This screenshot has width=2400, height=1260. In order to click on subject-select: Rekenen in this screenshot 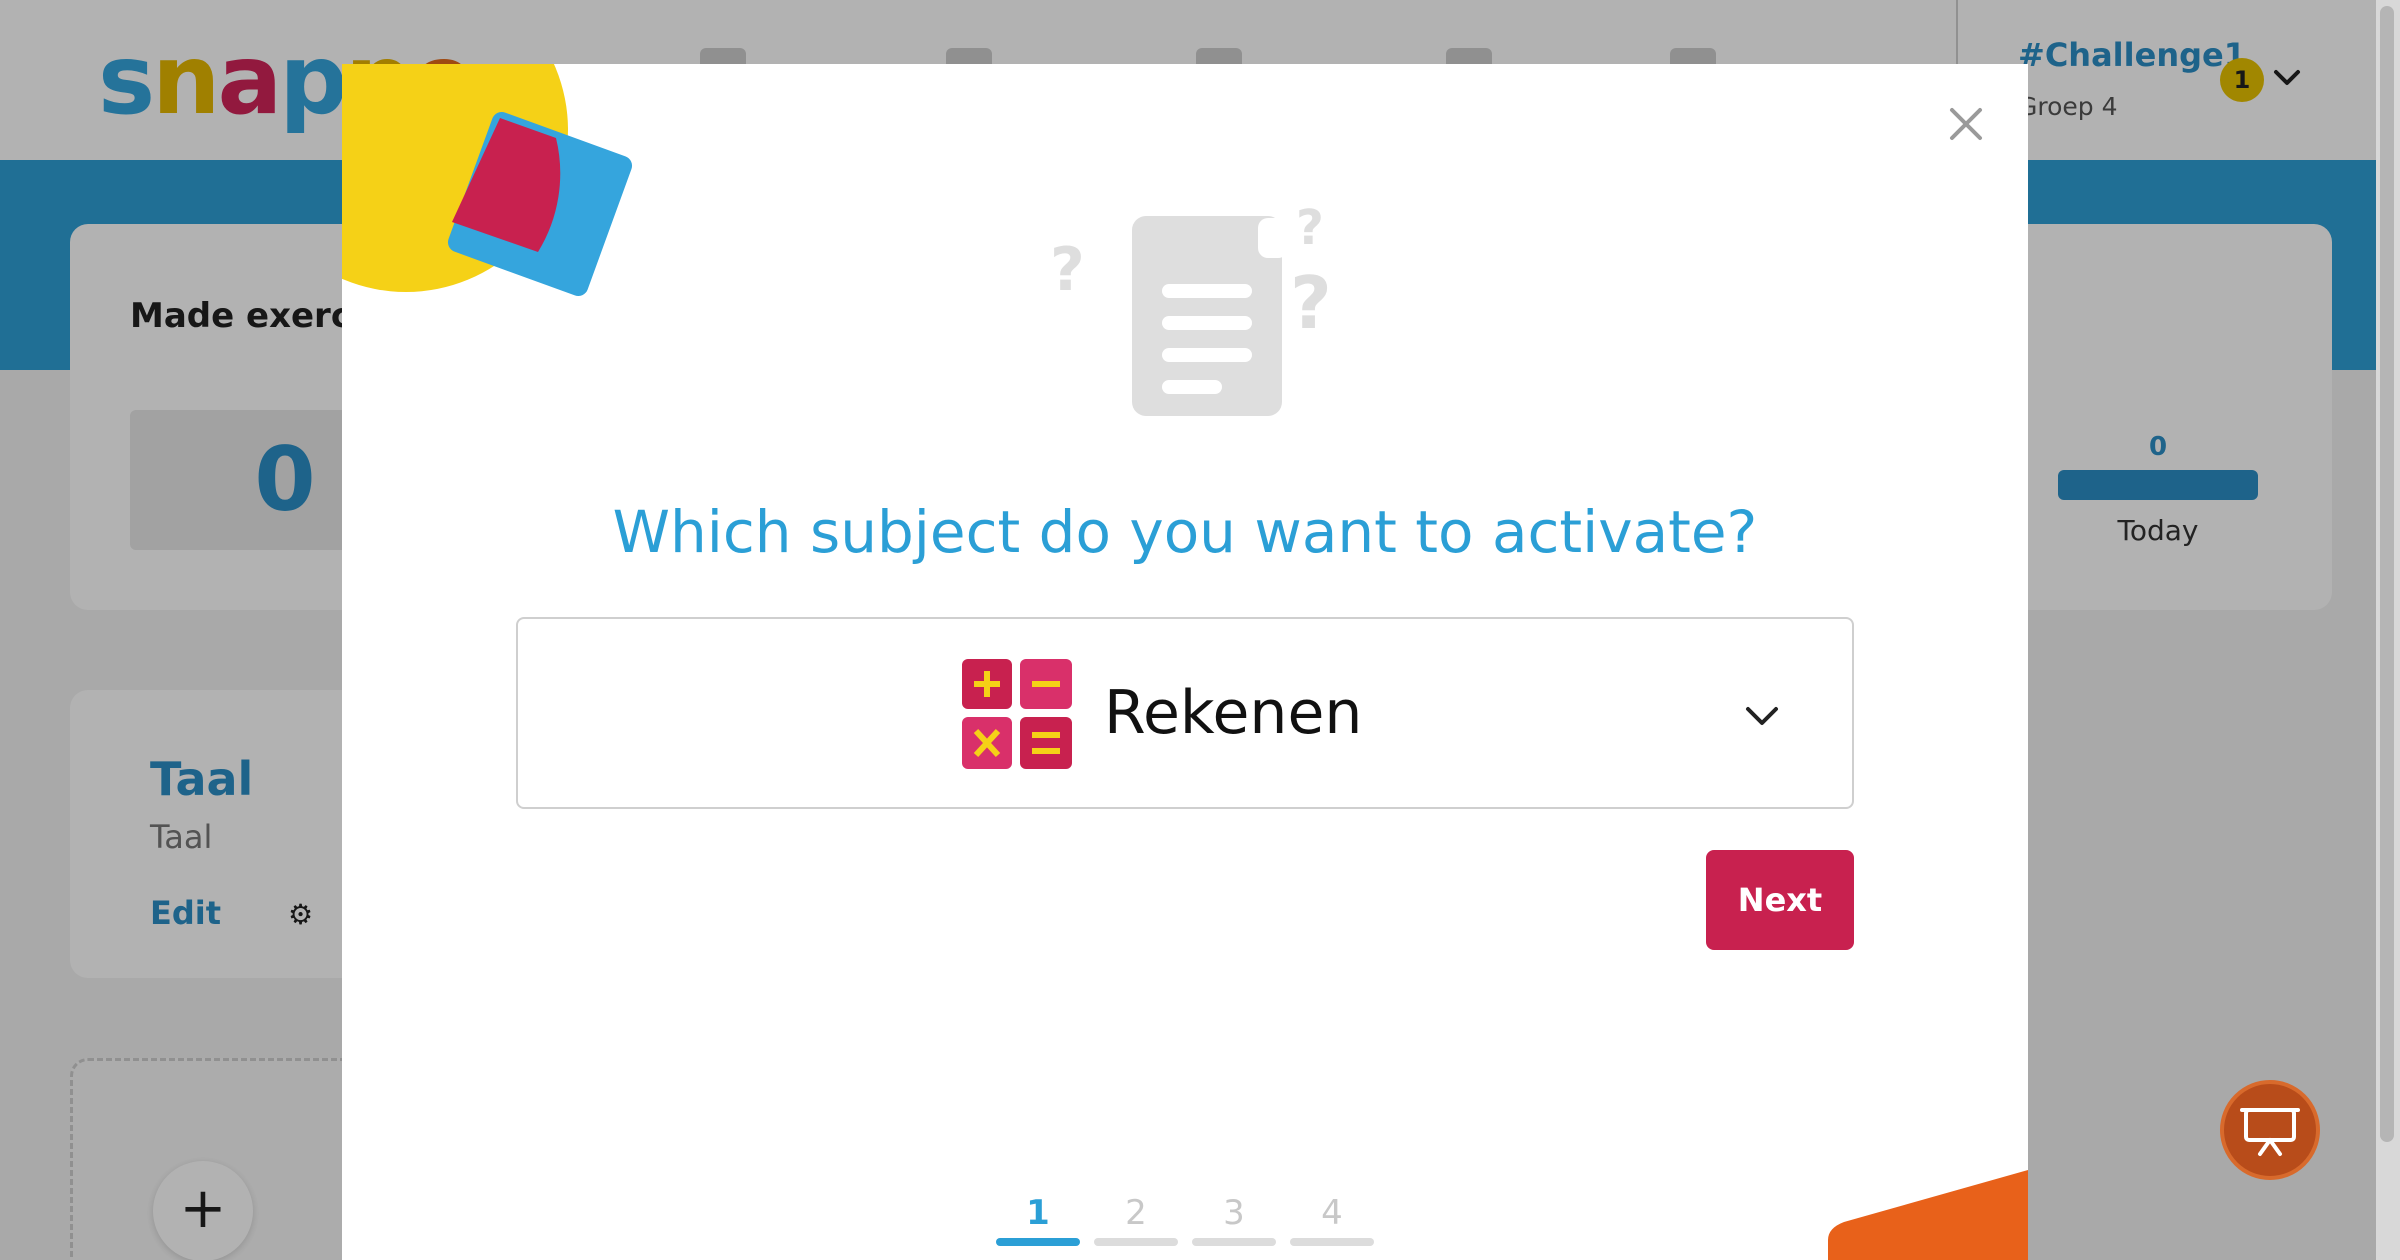, I will do `click(1185, 713)`.